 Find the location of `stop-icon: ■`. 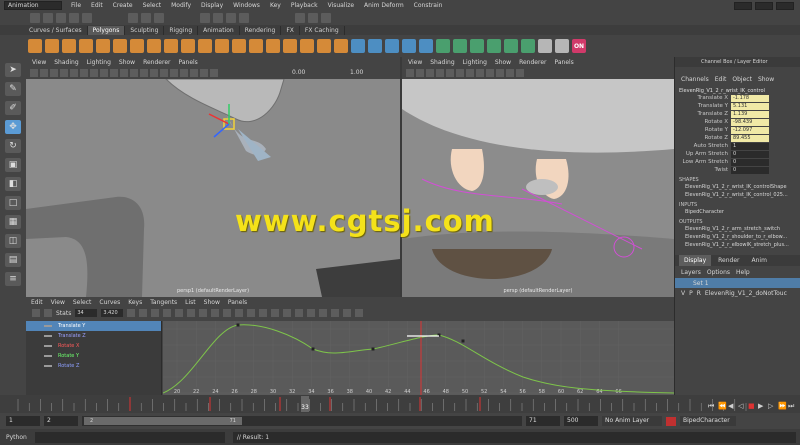

stop-icon: ■ is located at coordinates (751, 406).